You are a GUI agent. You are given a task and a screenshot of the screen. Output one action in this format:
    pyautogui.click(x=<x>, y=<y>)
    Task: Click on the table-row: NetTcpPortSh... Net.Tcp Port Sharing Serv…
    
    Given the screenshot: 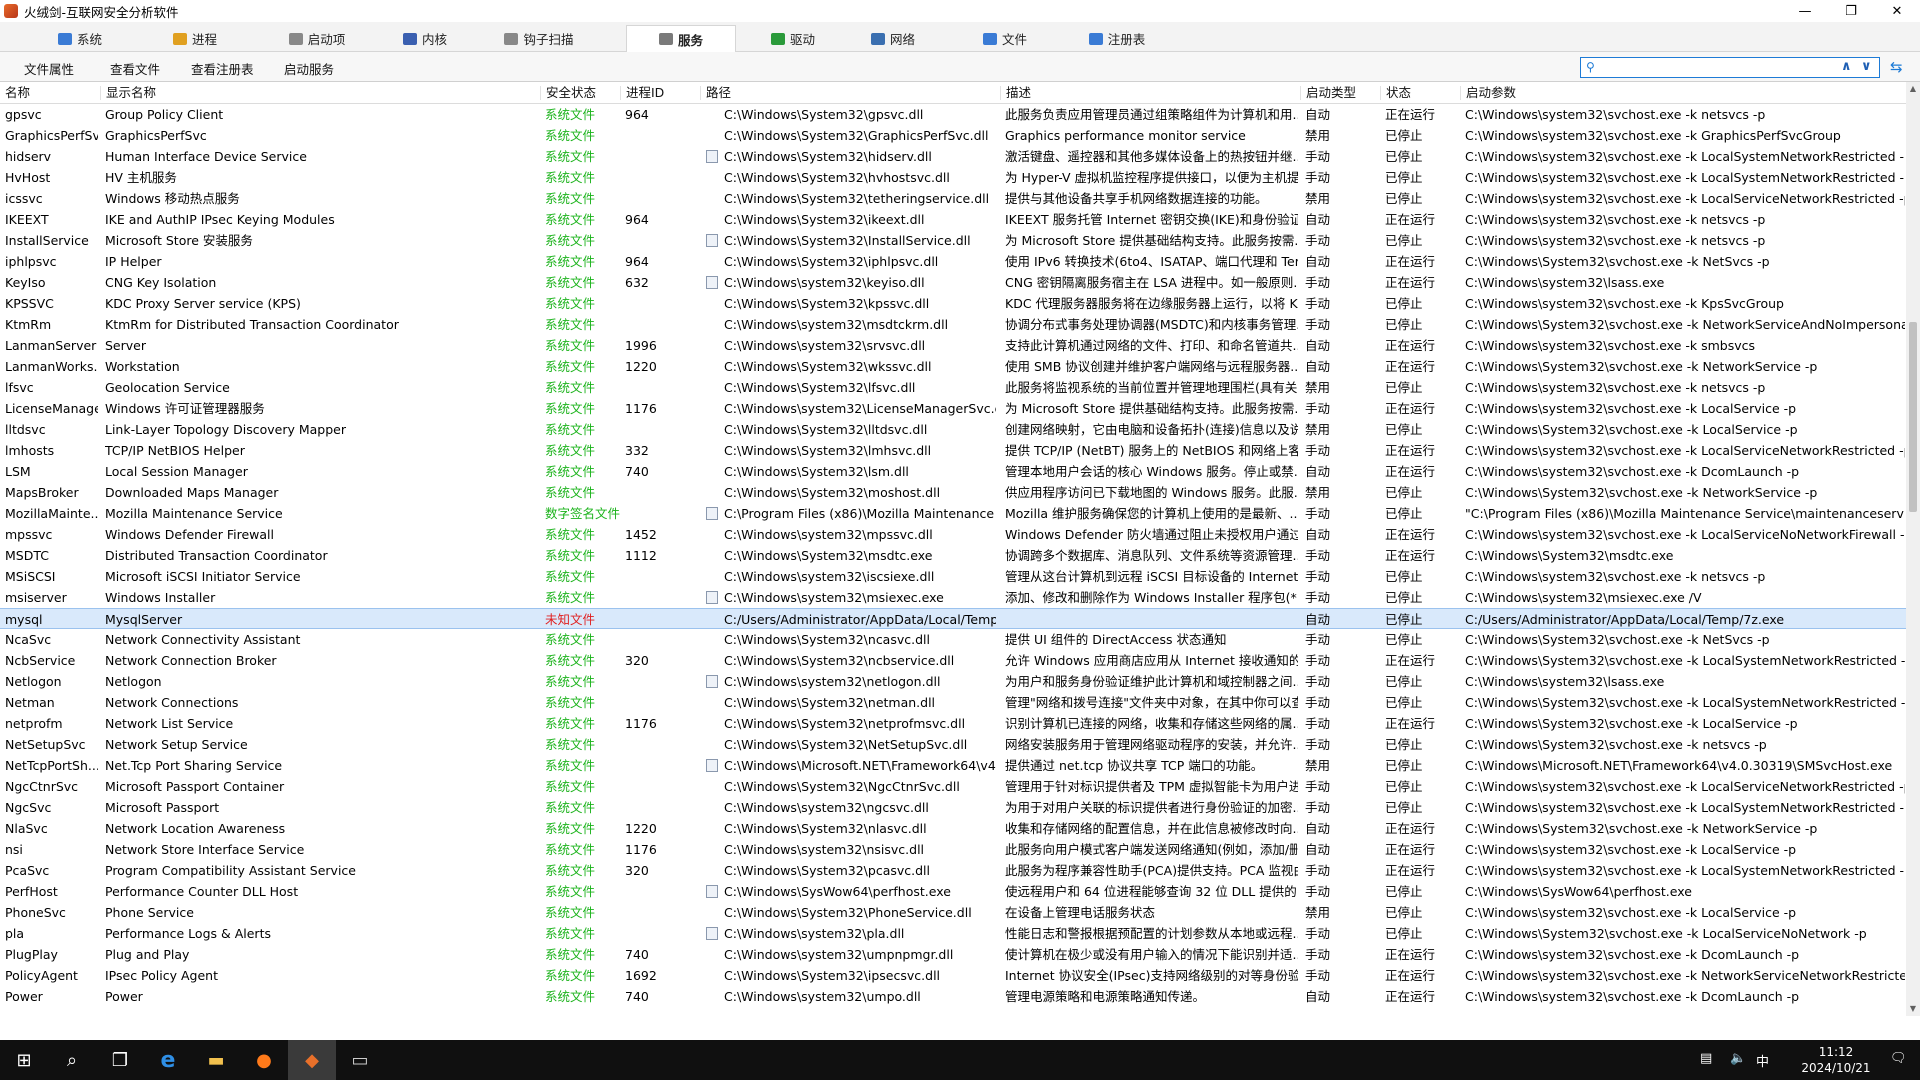 What is the action you would take?
    pyautogui.click(x=953, y=765)
    